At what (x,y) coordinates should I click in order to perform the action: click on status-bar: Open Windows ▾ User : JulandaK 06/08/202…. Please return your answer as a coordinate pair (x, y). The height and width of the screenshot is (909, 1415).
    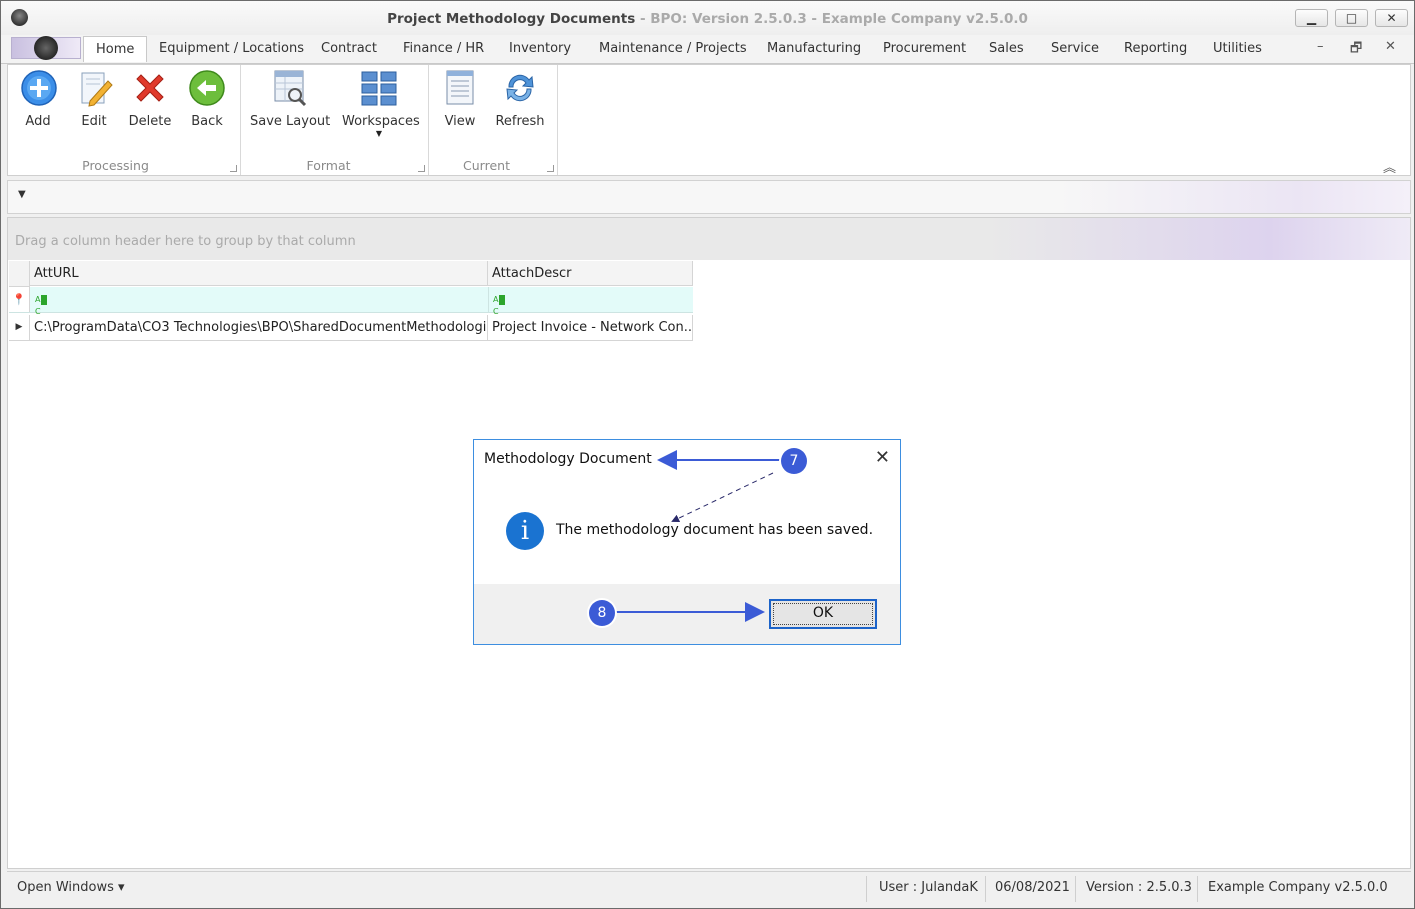
    Looking at the image, I should click on (709, 889).